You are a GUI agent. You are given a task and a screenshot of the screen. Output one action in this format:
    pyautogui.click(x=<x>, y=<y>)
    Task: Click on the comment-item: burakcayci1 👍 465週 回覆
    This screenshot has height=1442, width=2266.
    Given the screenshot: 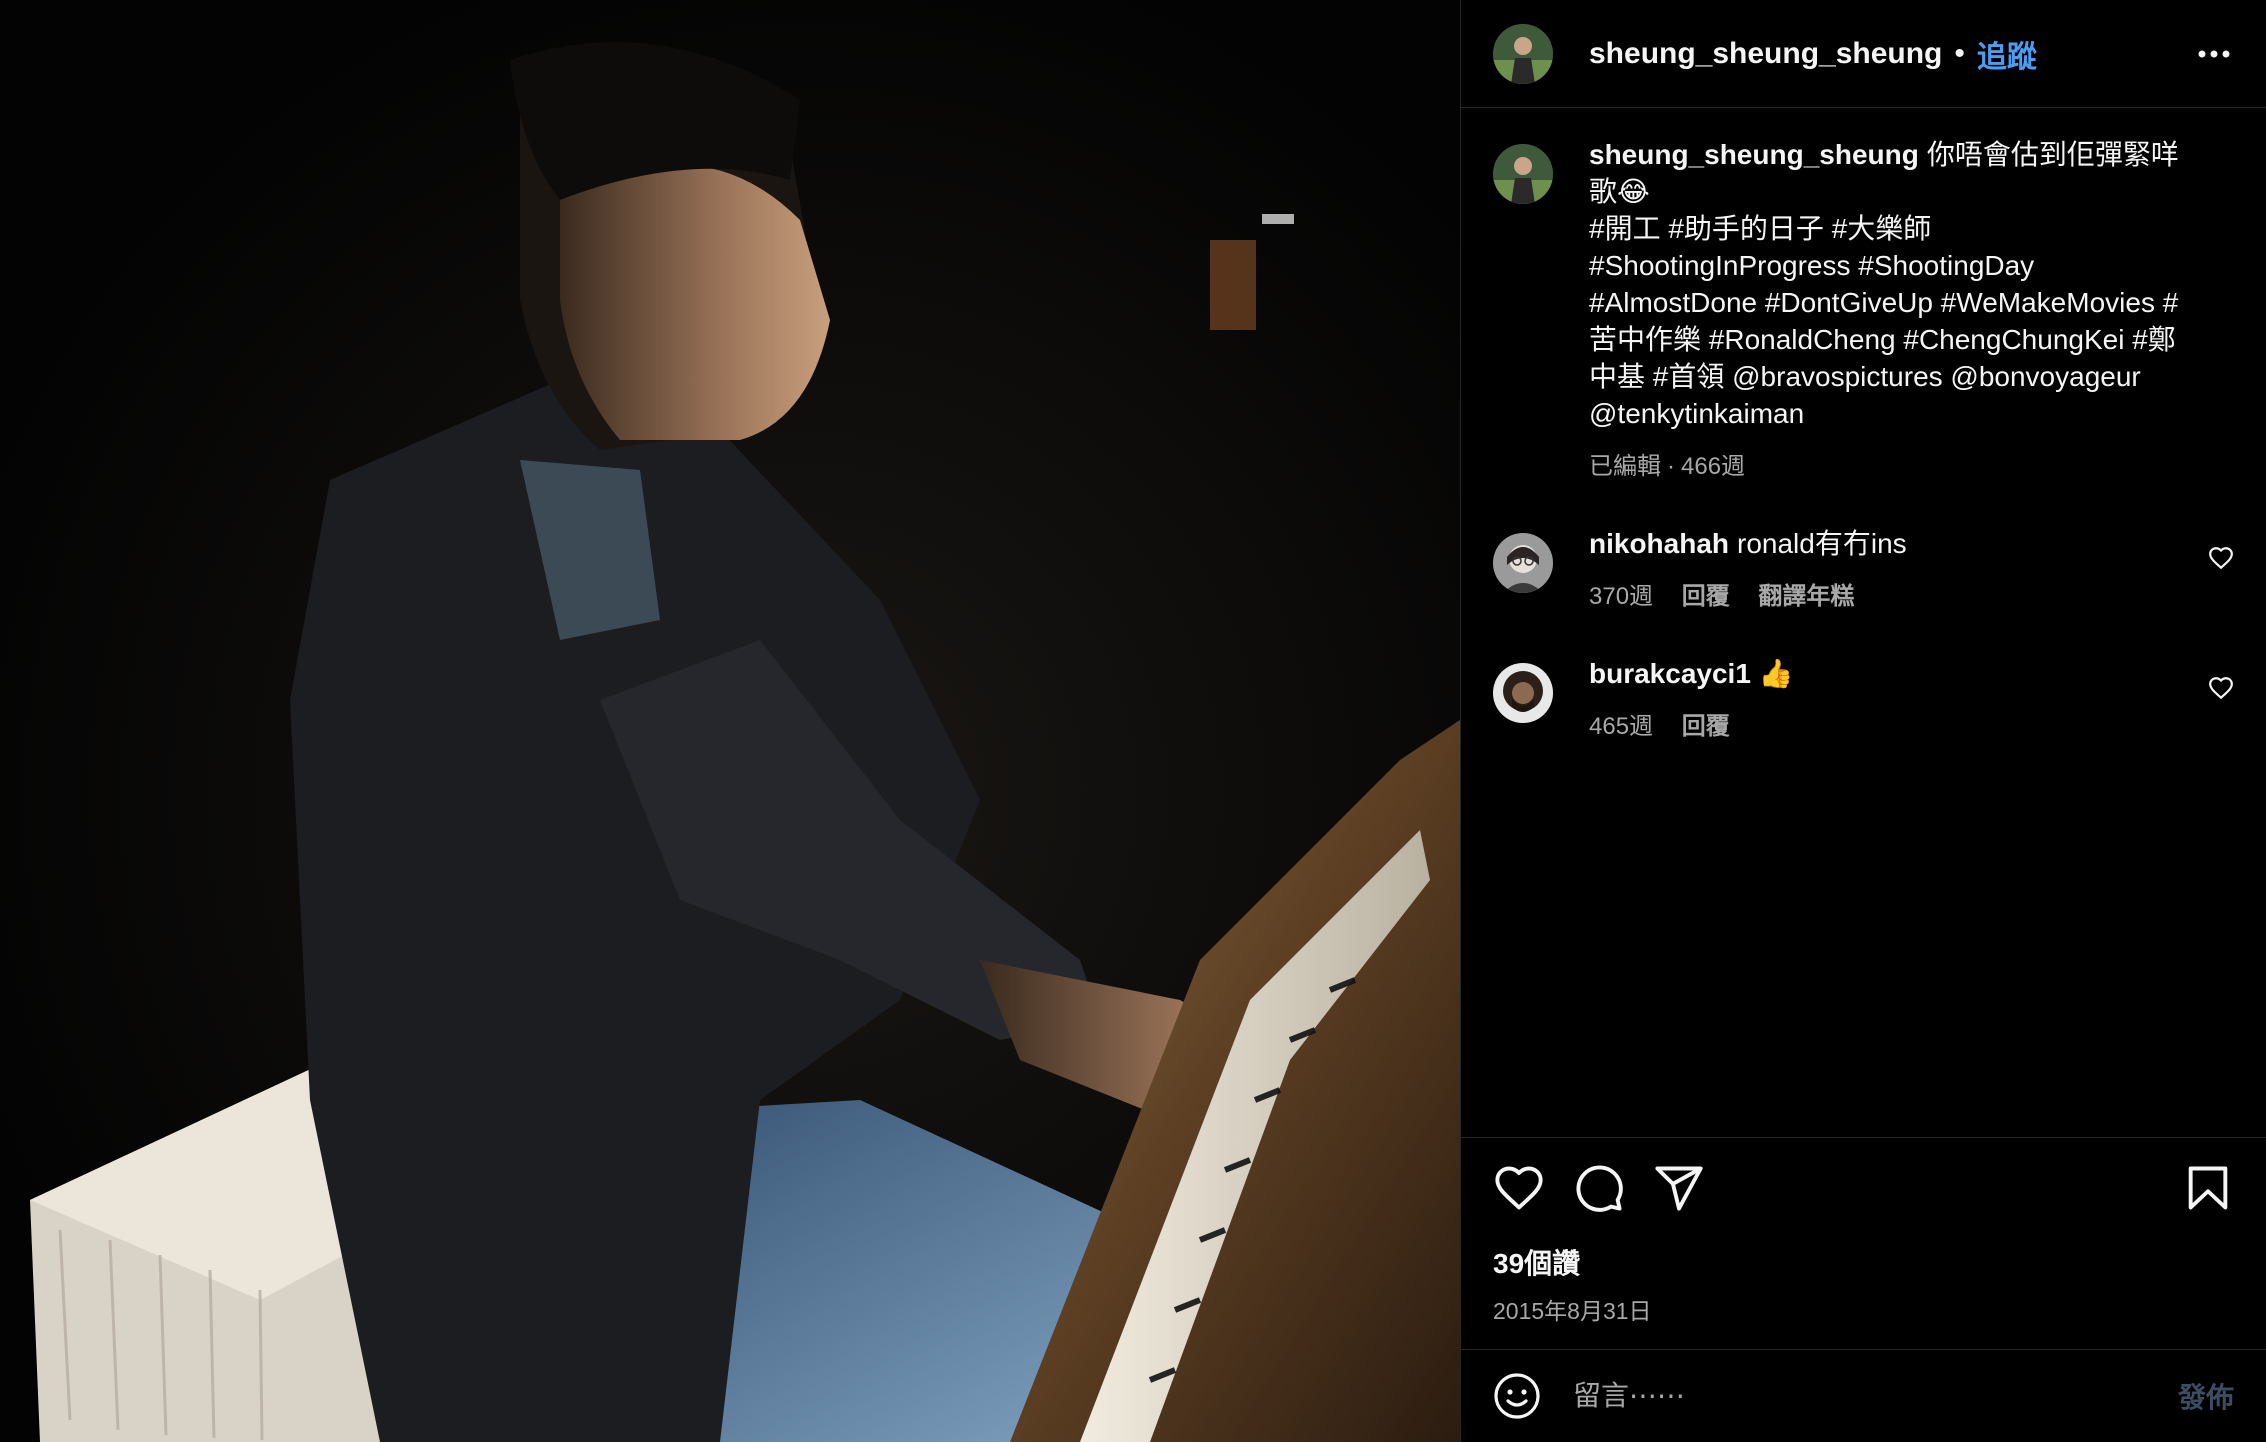 What is the action you would take?
    pyautogui.click(x=1863, y=698)
    